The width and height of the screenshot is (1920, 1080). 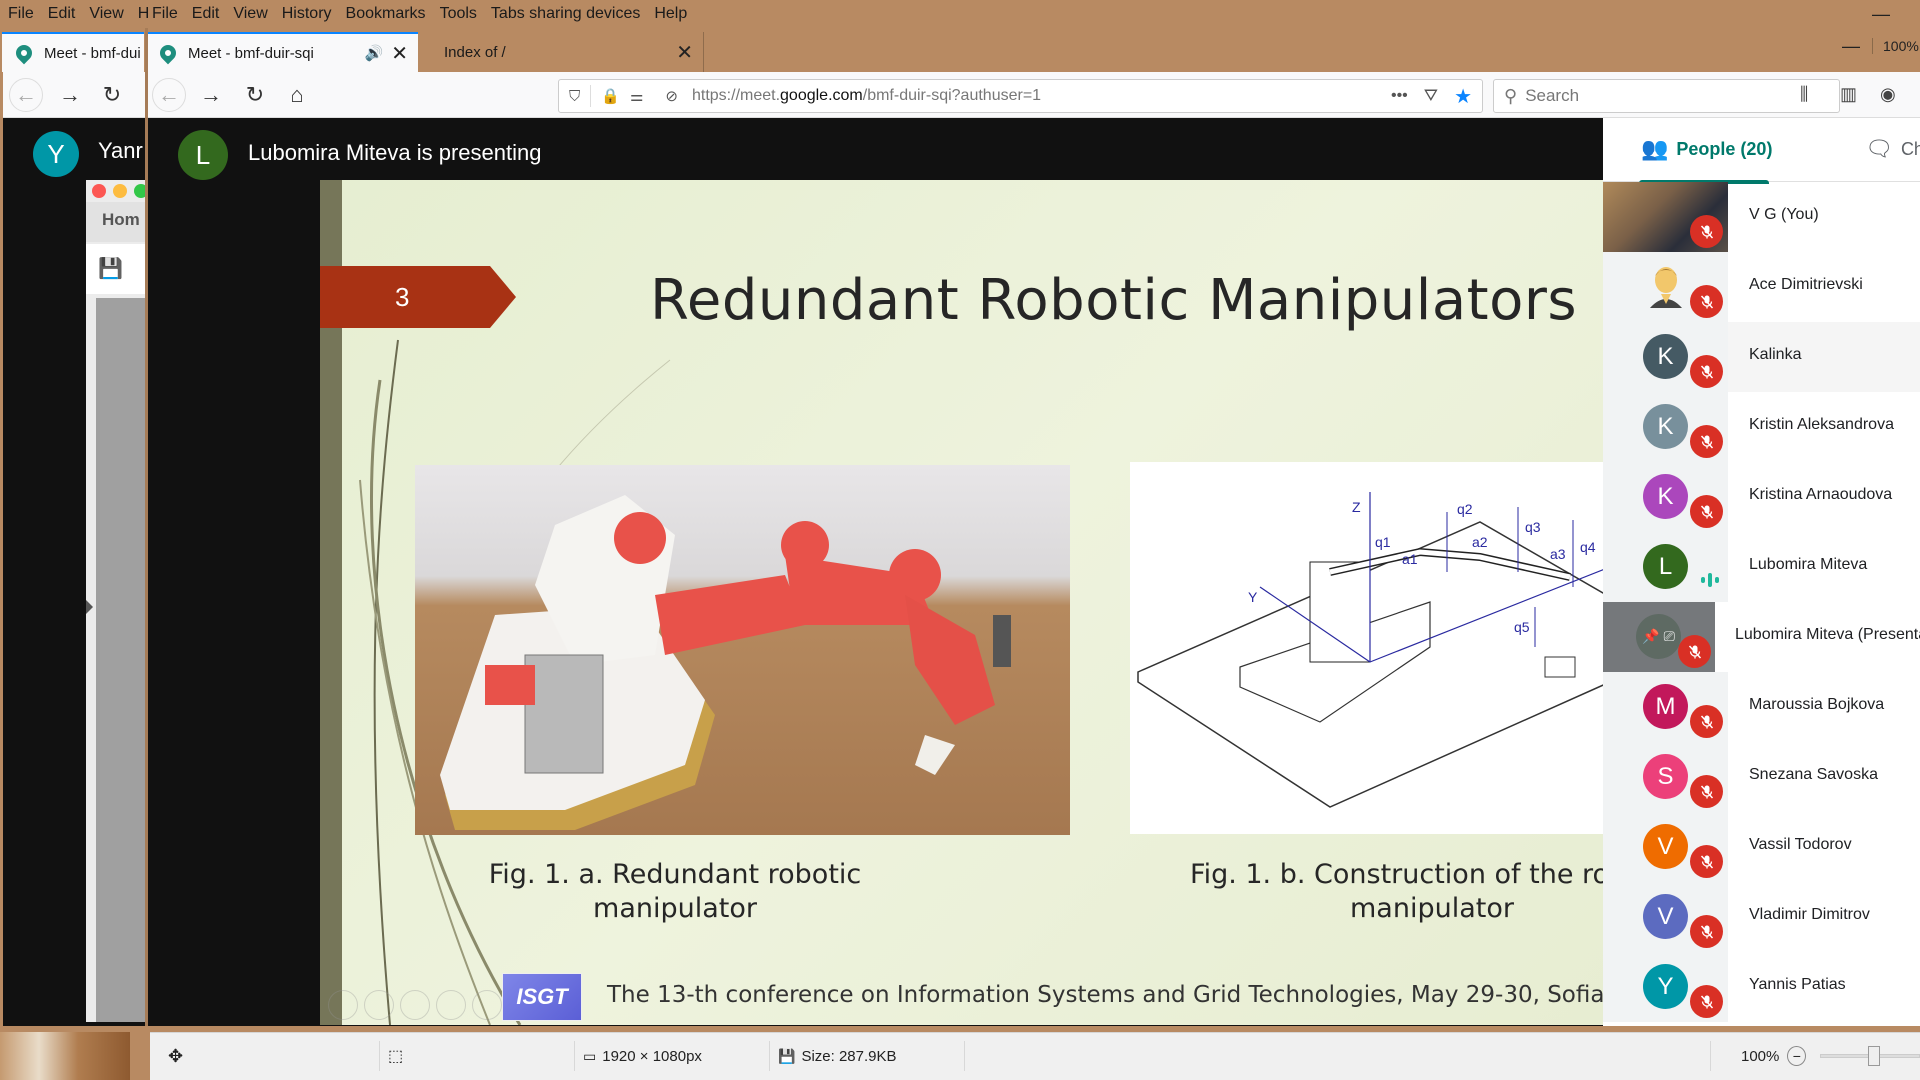 What do you see at coordinates (565, 14) in the screenshot?
I see `menu-tabs-sharing-devices: Tabs sharing devices` at bounding box center [565, 14].